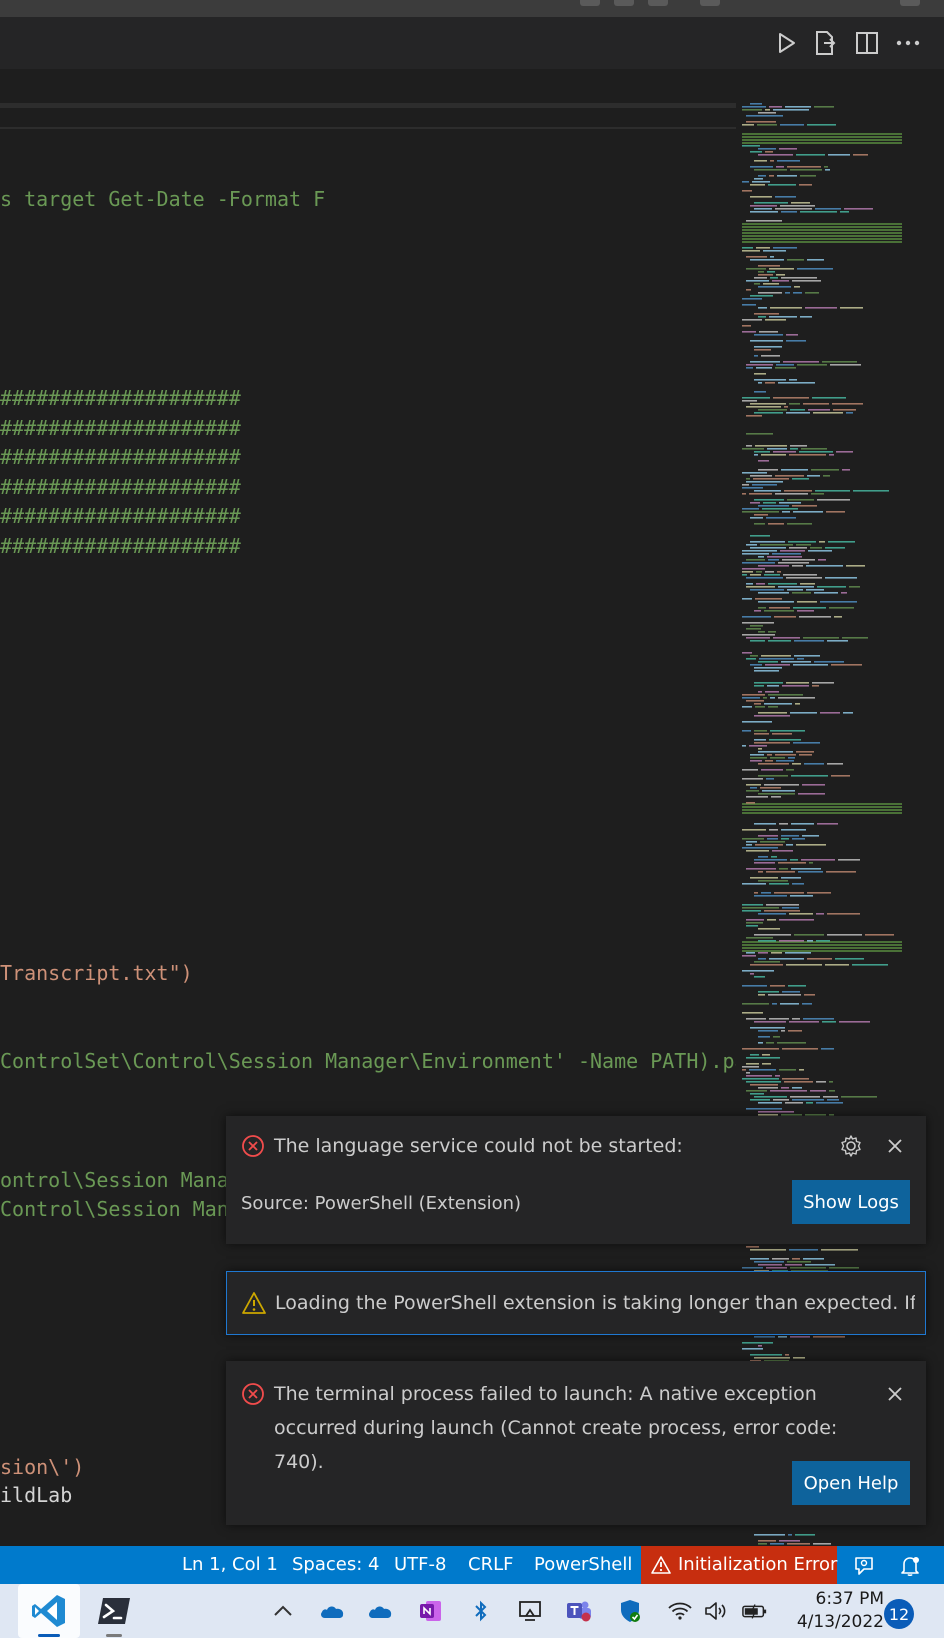  I want to click on volume-icon, so click(717, 1611).